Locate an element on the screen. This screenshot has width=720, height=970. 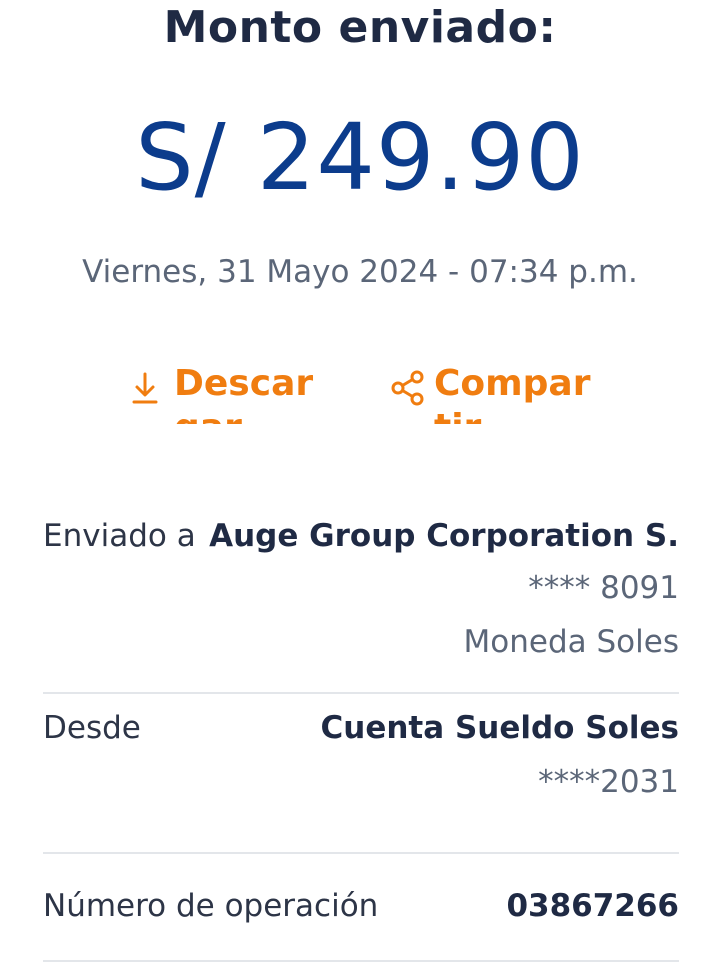
amount-sent: S/ 249.90 is located at coordinates (360, 157).